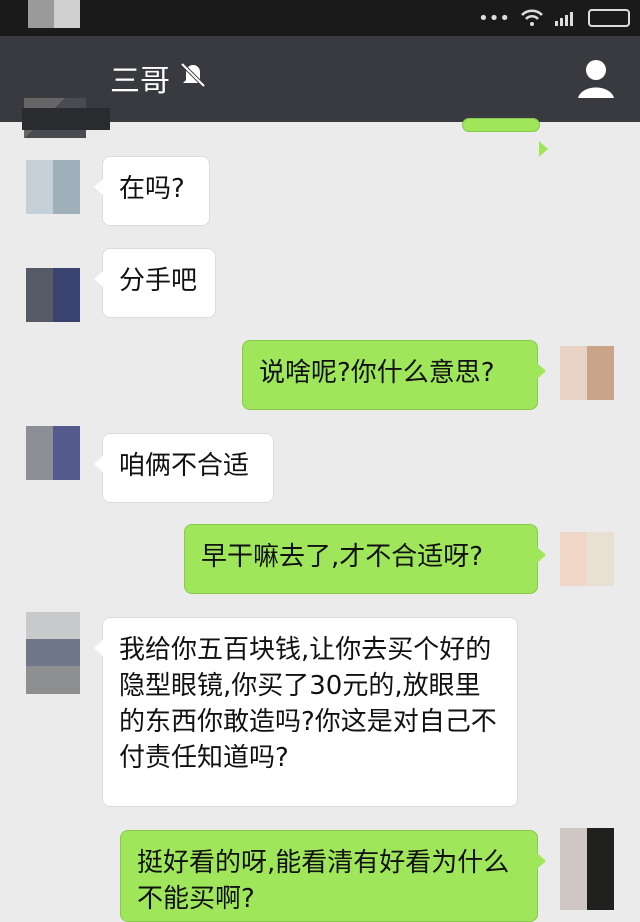  Describe the element at coordinates (394, 375) in the screenshot. I see `message-bubble-right: 说啥呢?你什么意思?` at that location.